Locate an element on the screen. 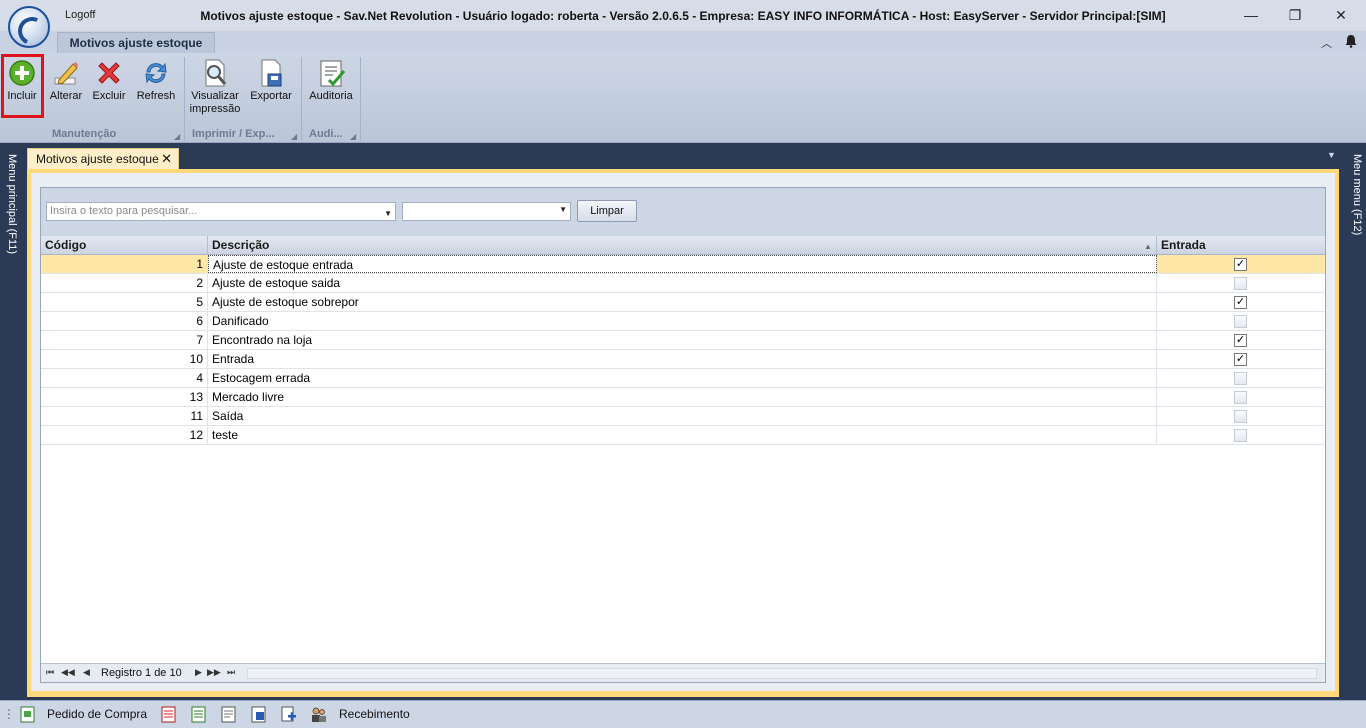  table-row: 10 Entrada ✓ is located at coordinates (683, 359).